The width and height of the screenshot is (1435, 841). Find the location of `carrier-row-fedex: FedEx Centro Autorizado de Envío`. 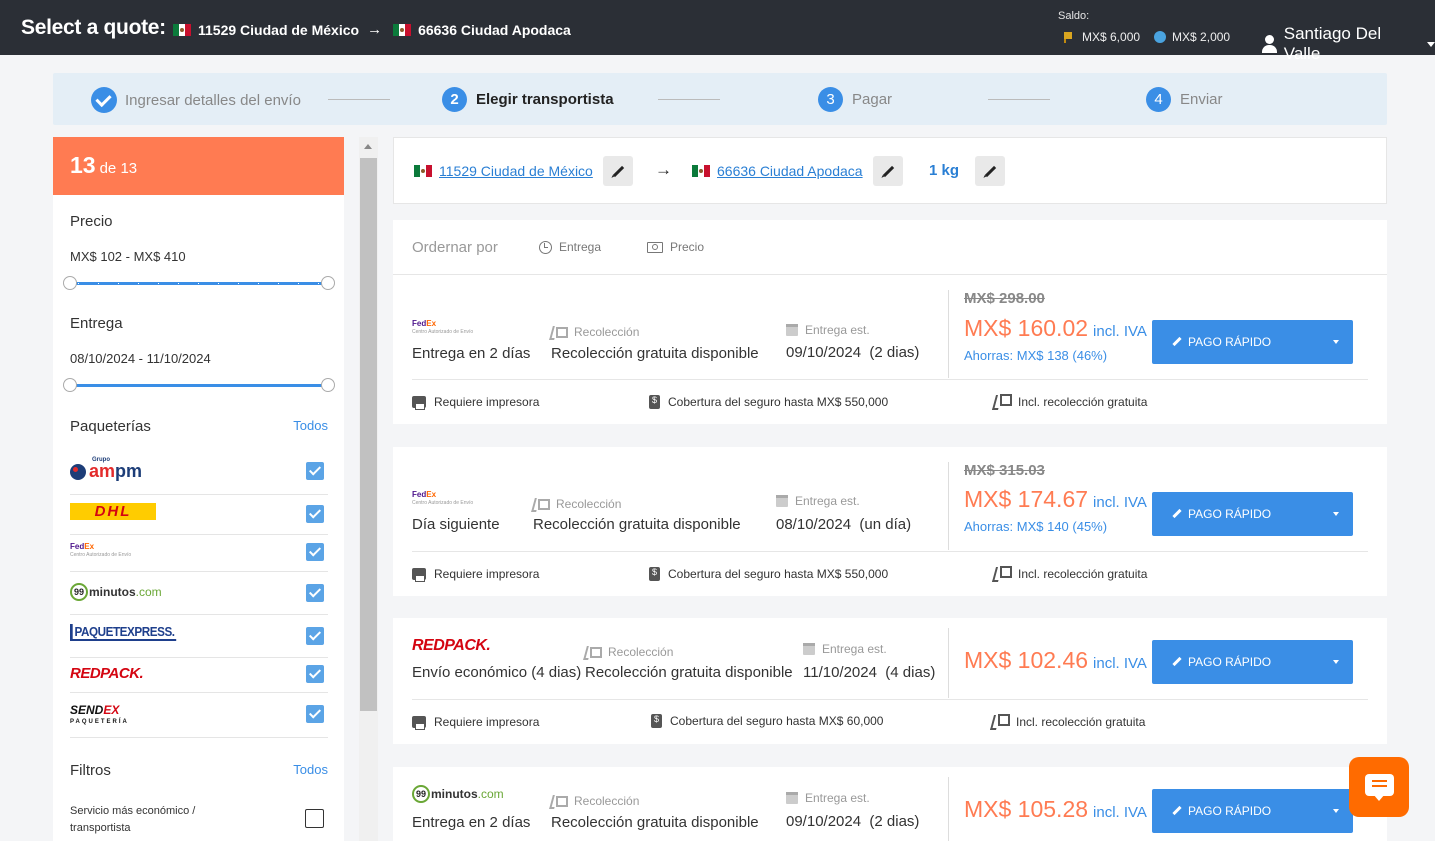

carrier-row-fedex: FedEx Centro Autorizado de Envío is located at coordinates (199, 553).